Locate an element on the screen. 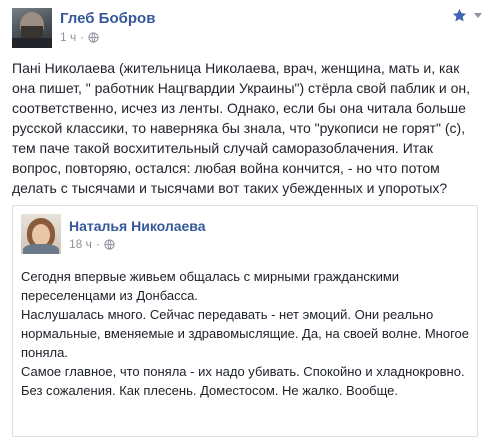 This screenshot has width=490, height=437. star-icon is located at coordinates (459, 15).